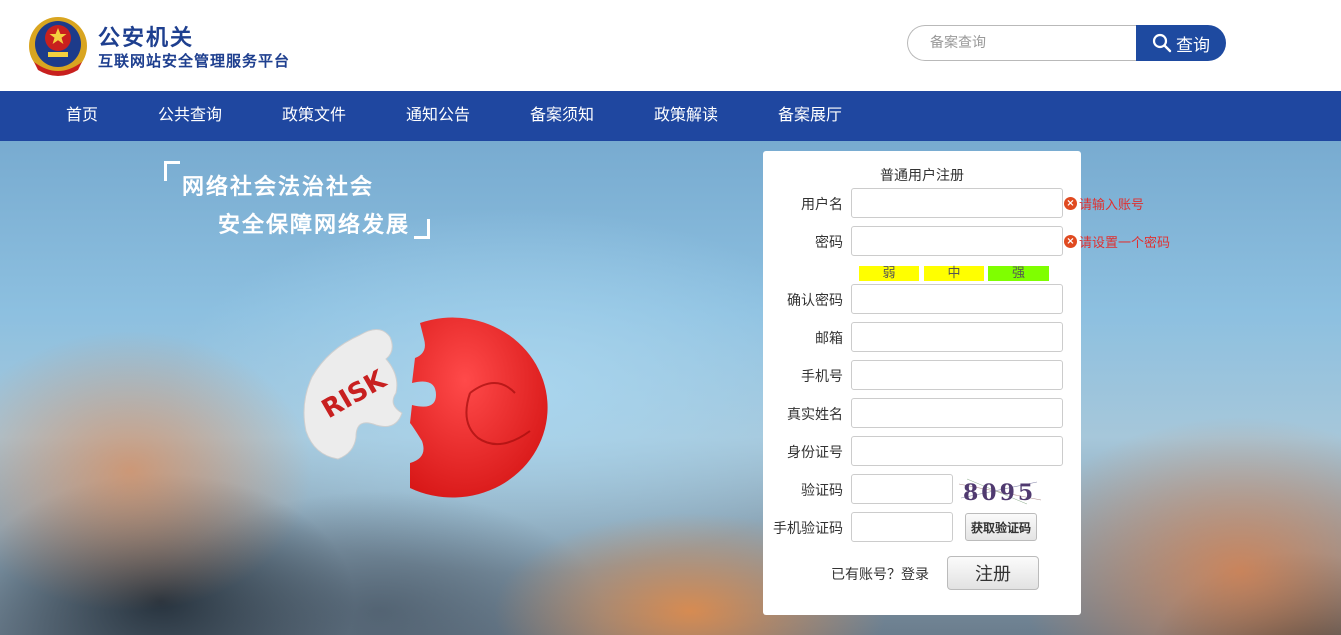 This screenshot has height=635, width=1341. What do you see at coordinates (993, 573) in the screenshot?
I see `register-button: 注册` at bounding box center [993, 573].